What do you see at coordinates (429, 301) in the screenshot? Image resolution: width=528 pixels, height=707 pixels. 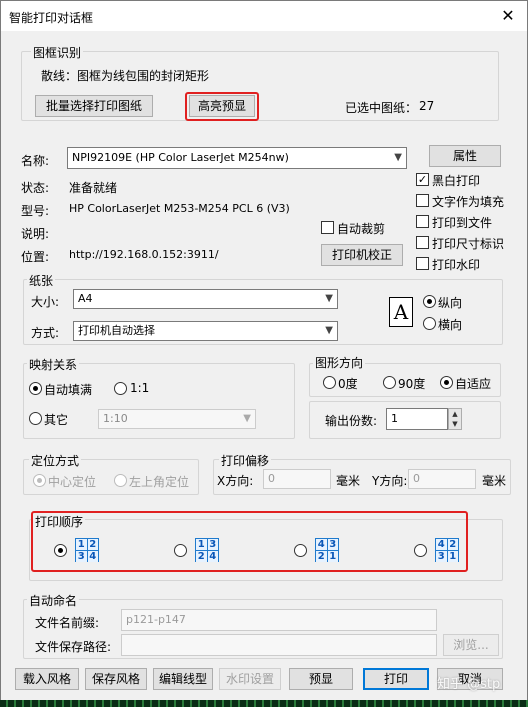 I see `portrait-radio` at bounding box center [429, 301].